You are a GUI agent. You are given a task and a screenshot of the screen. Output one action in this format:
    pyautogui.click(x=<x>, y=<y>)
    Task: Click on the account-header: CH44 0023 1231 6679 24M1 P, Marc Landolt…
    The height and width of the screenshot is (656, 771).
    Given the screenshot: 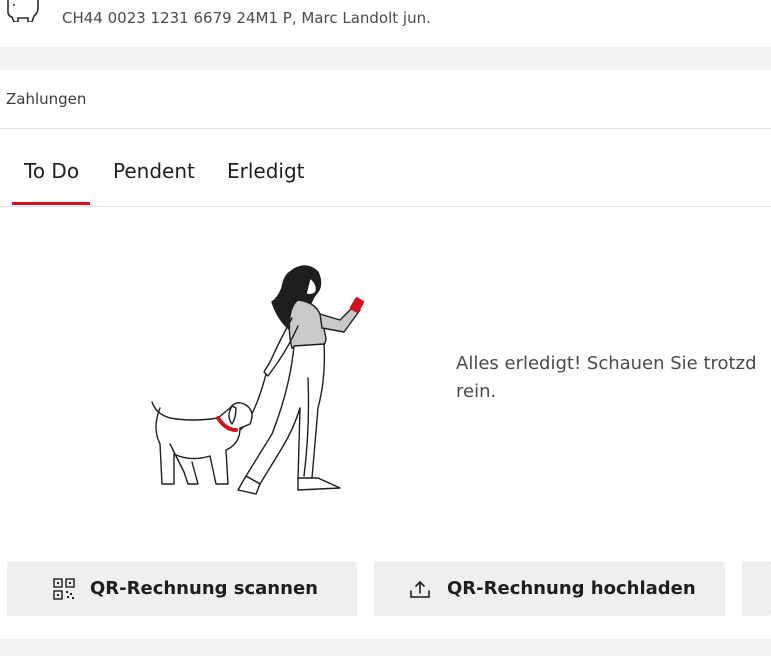 What is the action you would take?
    pyautogui.click(x=385, y=23)
    